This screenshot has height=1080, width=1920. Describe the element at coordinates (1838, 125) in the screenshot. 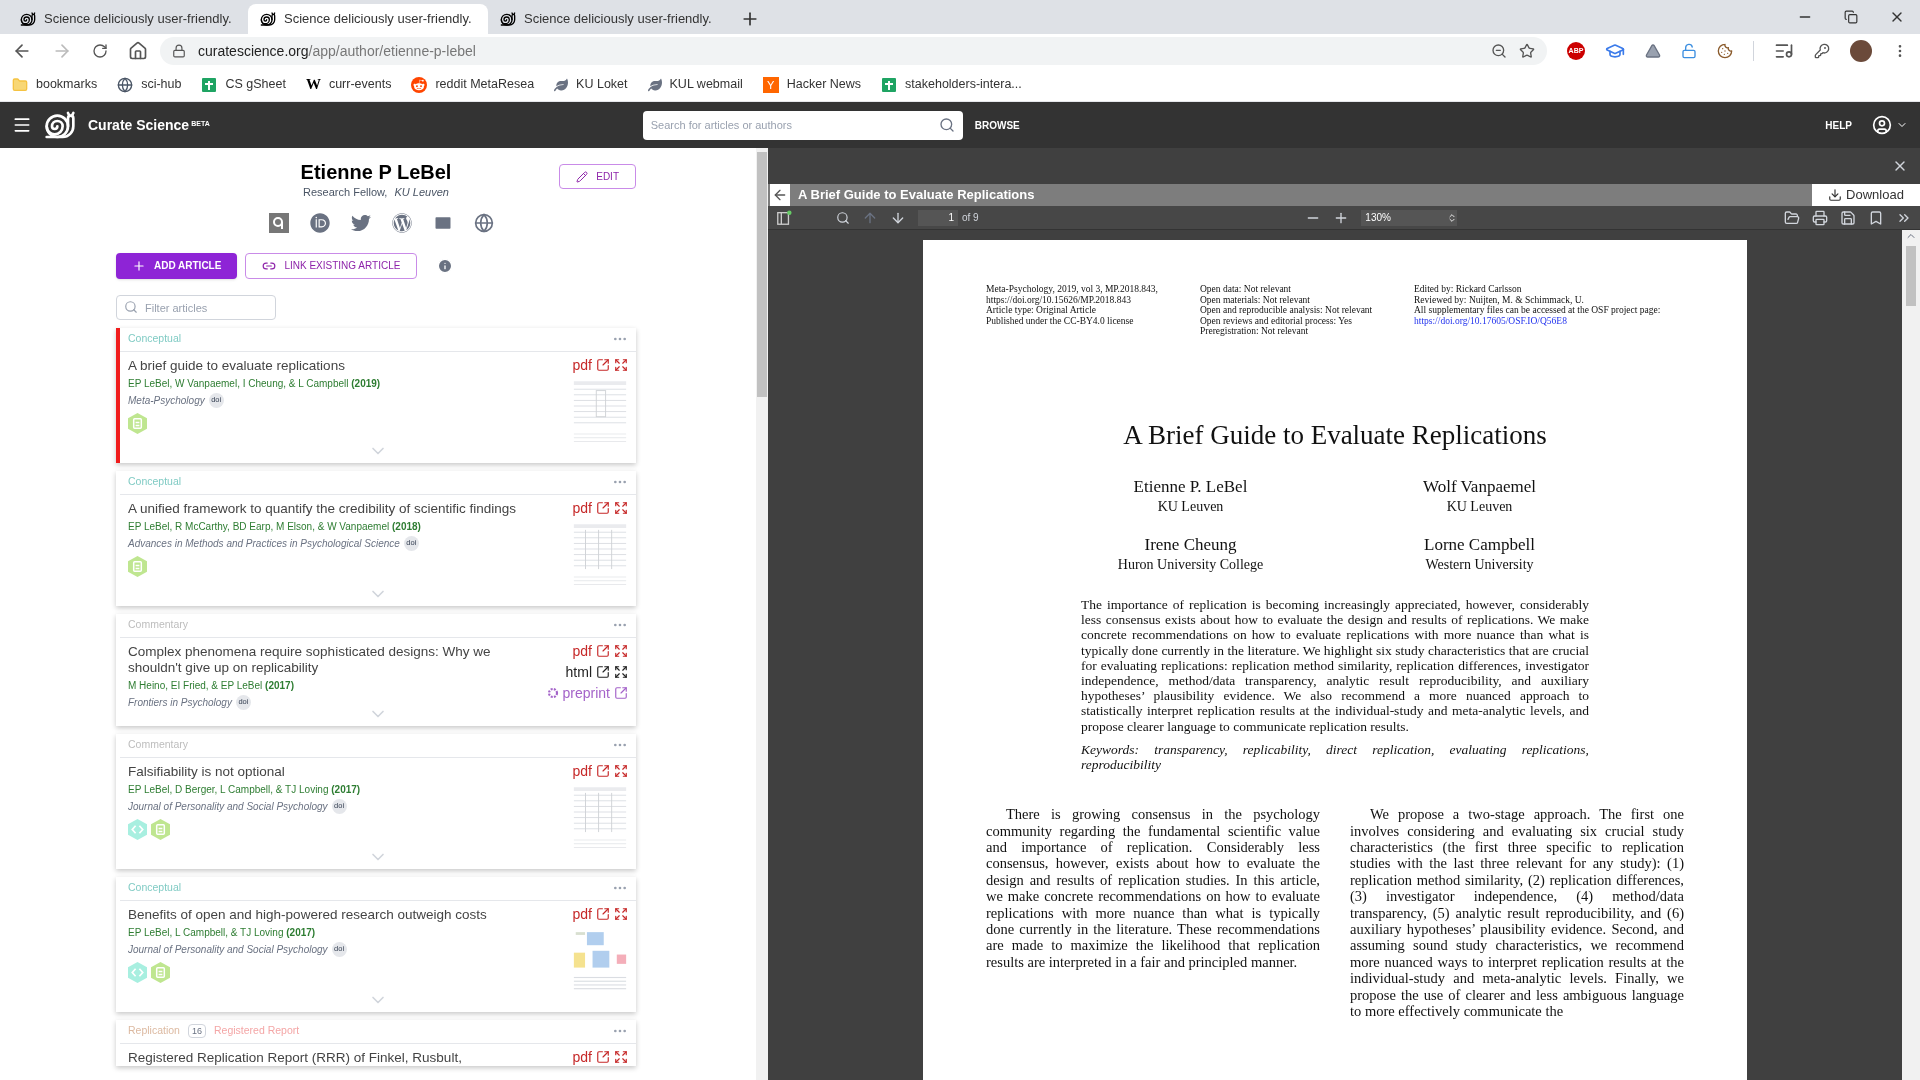

I see `help-link: HELP` at that location.